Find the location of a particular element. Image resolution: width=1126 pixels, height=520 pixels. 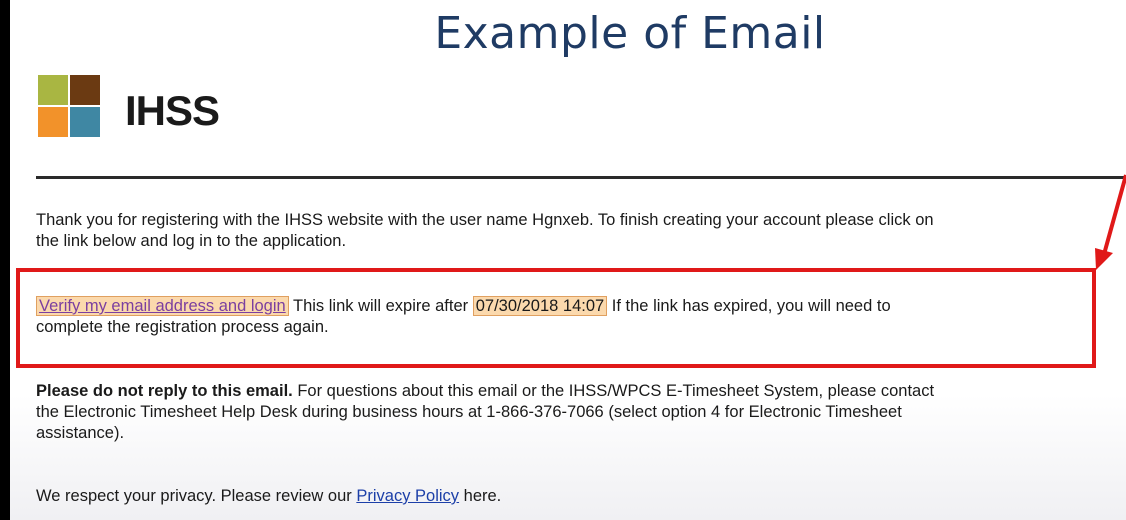

helpdesk-line-3: assistance). is located at coordinates (80, 433).